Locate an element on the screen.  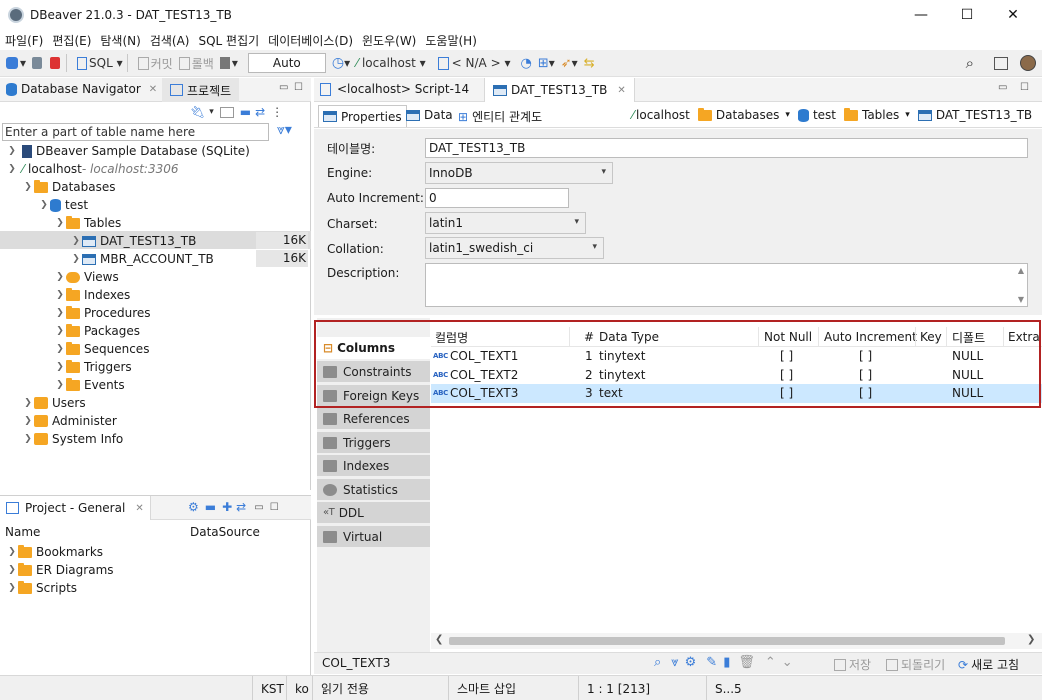
tree-item-events: ❯ Events is located at coordinates (89, 385).